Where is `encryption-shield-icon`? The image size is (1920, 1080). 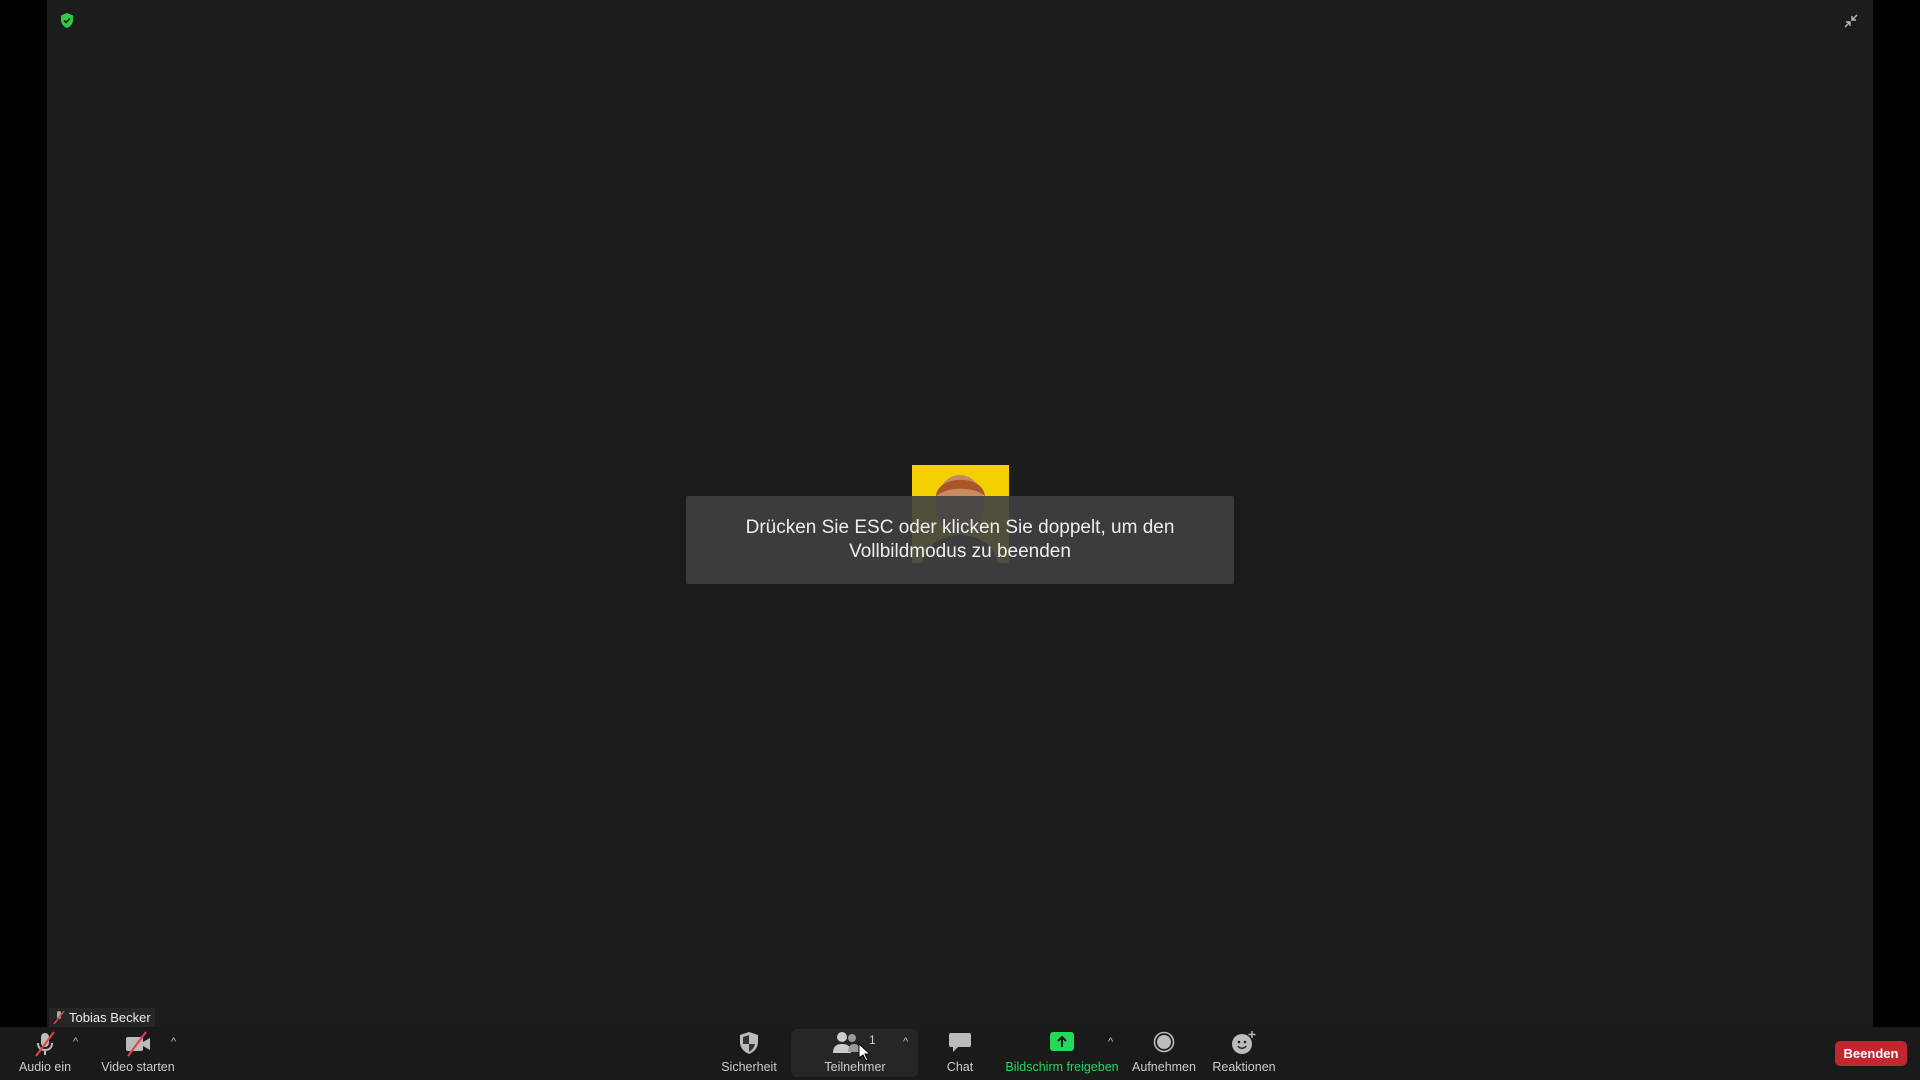
encryption-shield-icon is located at coordinates (67, 20).